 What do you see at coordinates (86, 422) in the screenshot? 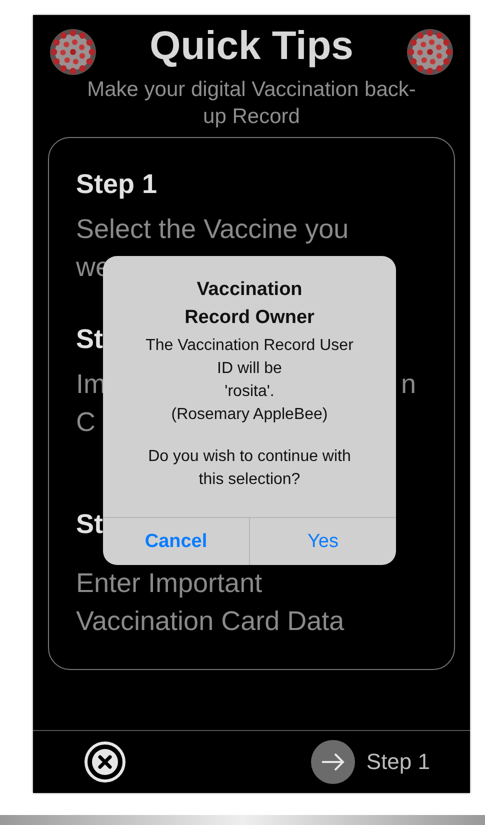
I see `step-description: C` at bounding box center [86, 422].